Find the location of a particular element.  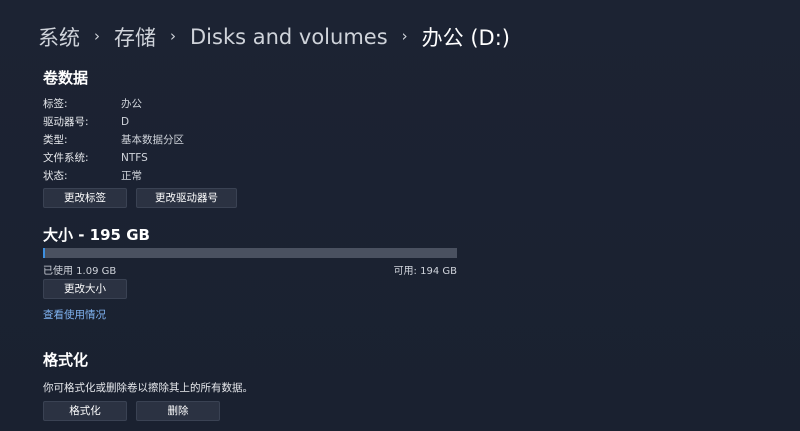

view-usage-link: 查看使用情况 is located at coordinates (74, 314).